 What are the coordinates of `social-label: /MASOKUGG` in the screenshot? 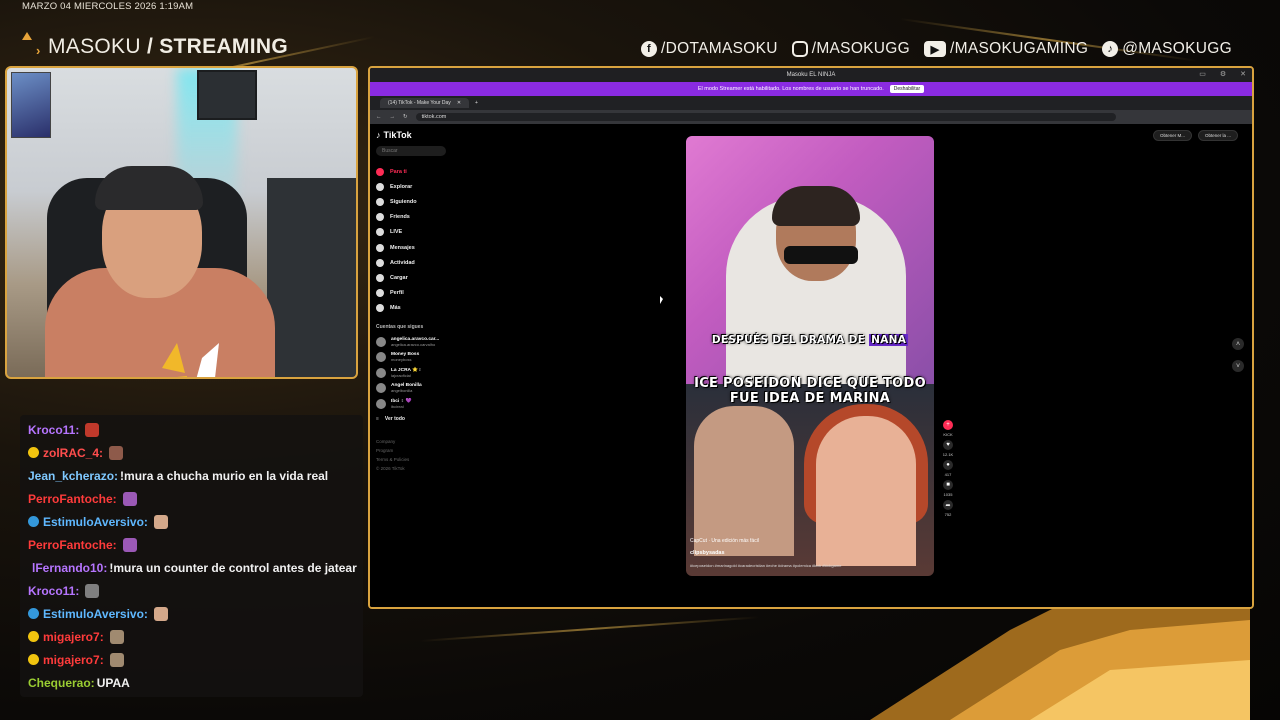 It's located at (861, 48).